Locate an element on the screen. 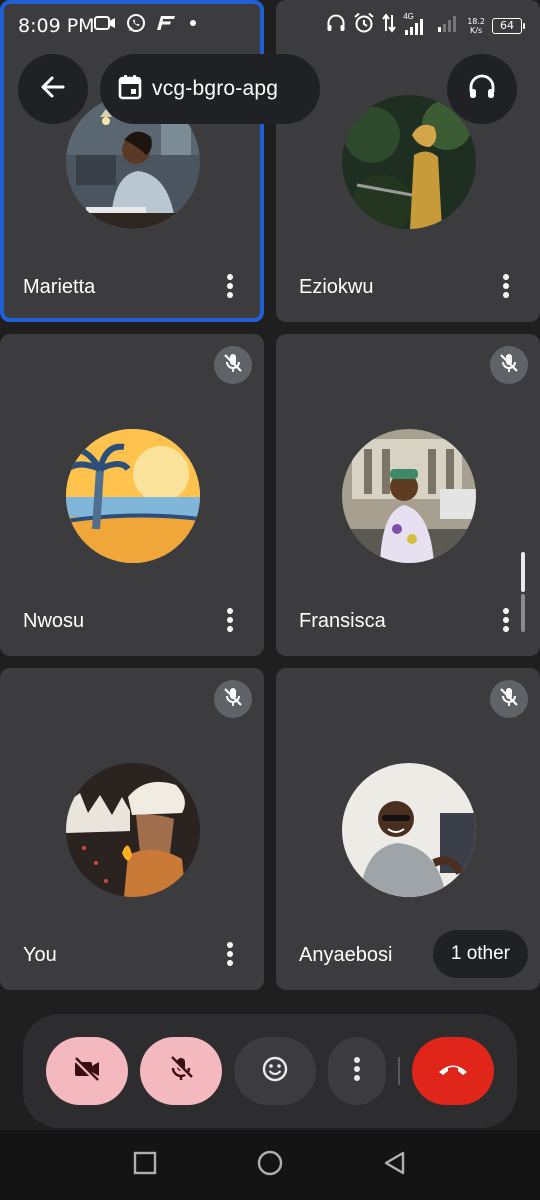 Image resolution: width=540 pixels, height=1200 pixels. home-icon is located at coordinates (270, 1165).